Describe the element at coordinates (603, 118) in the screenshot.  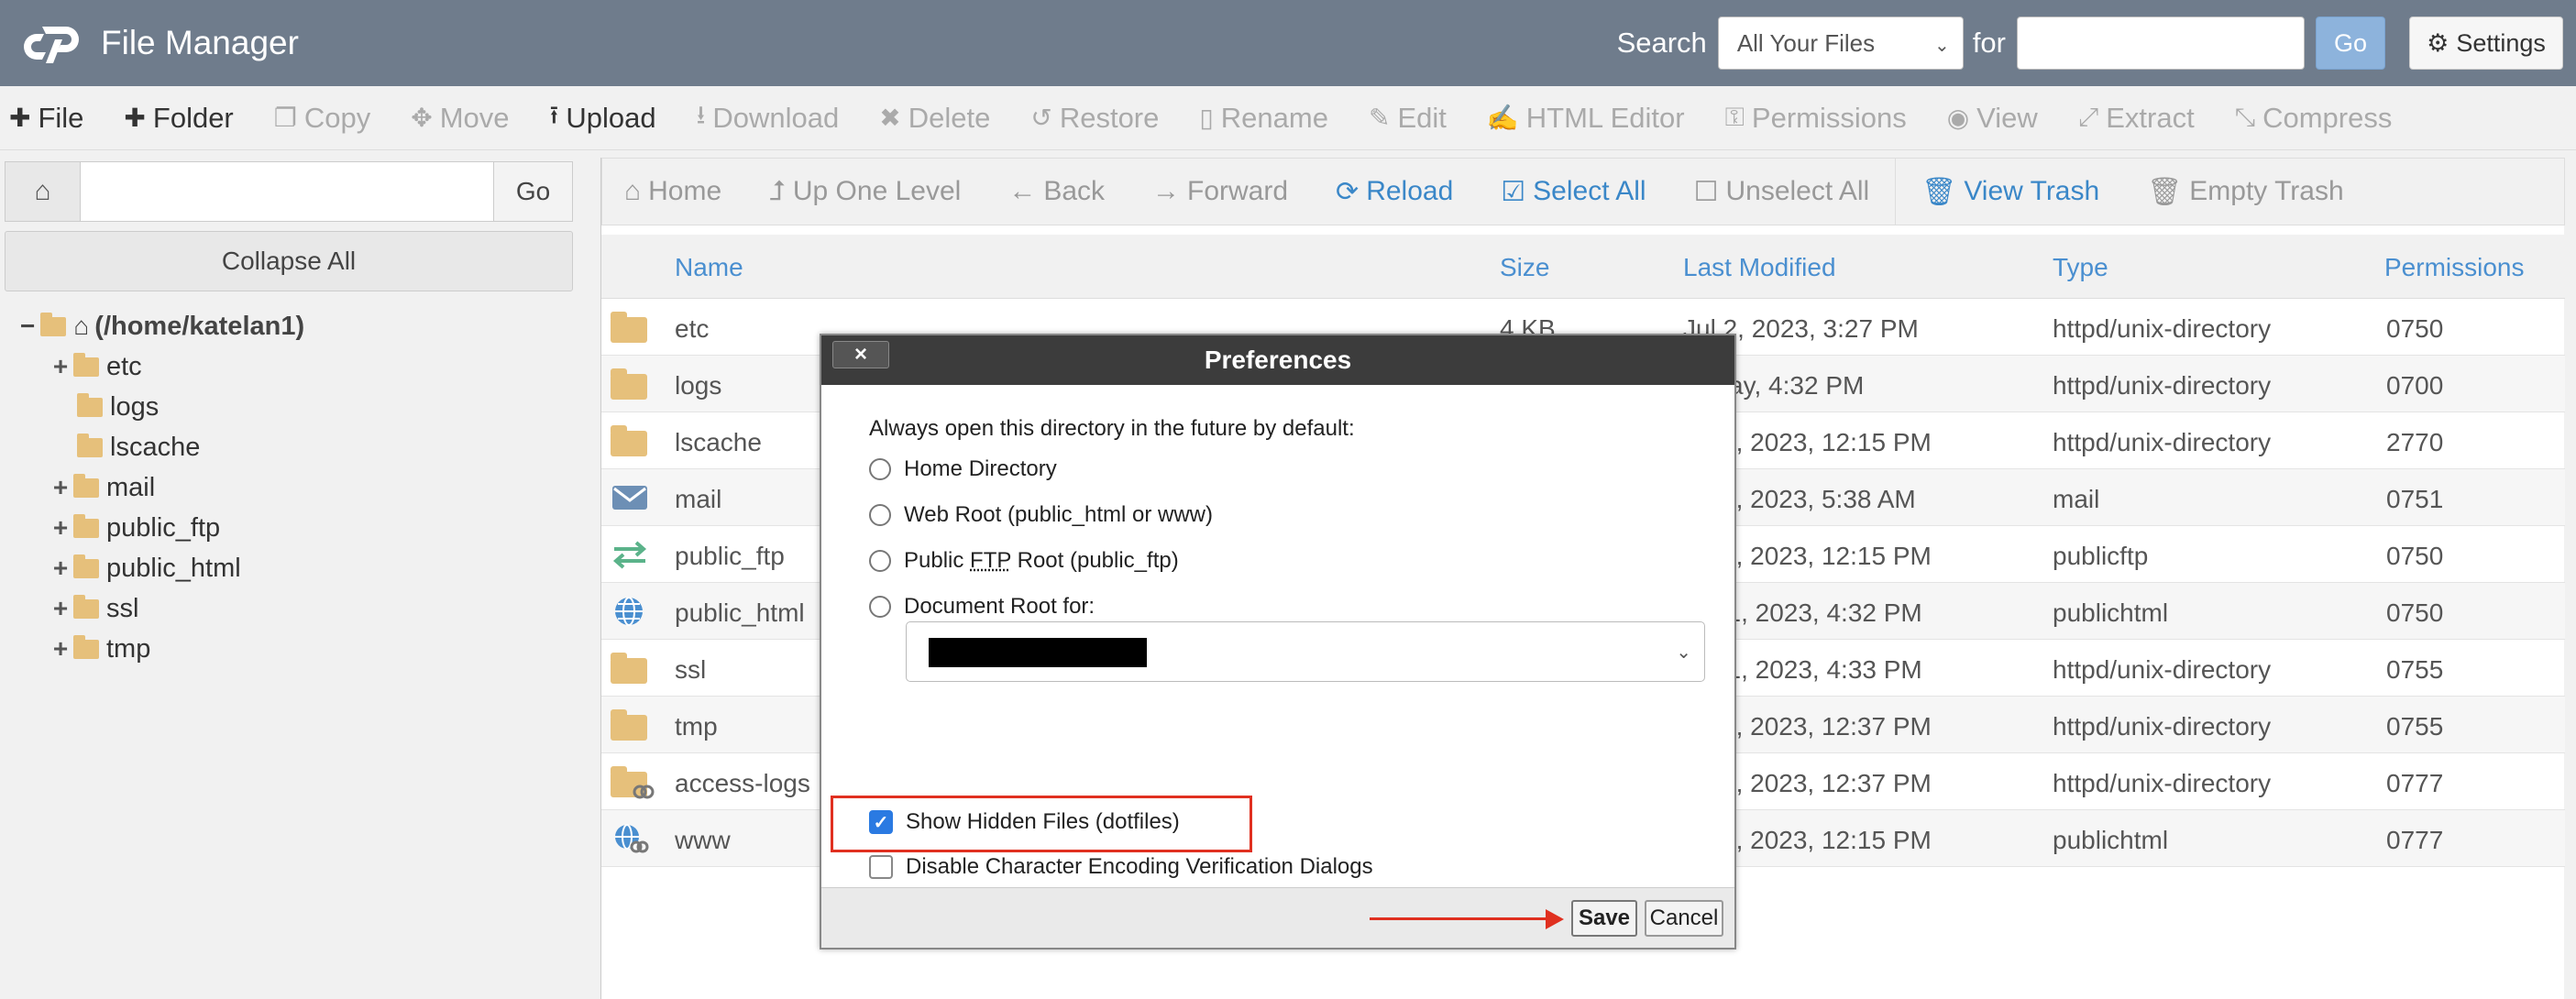
I see `upload-button: ⭱ Upload` at that location.